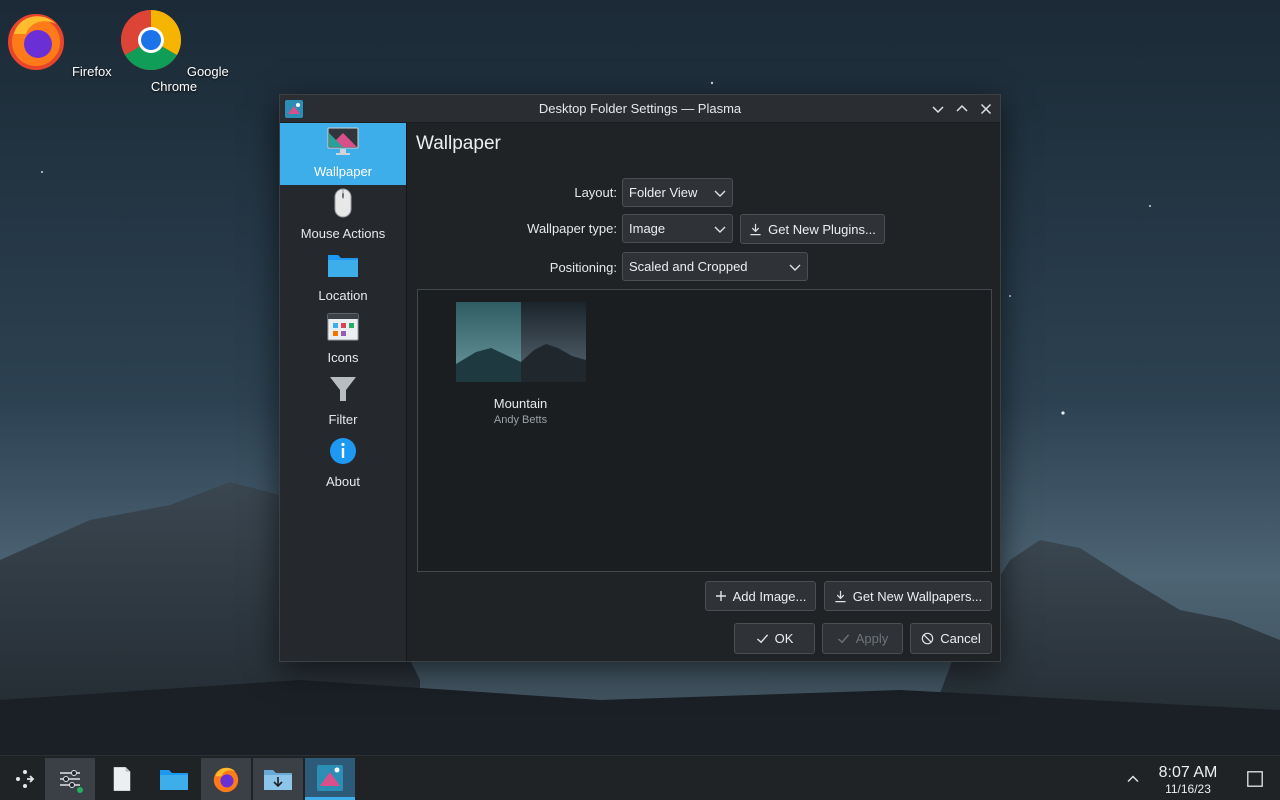  I want to click on minimize-button, so click(938, 109).